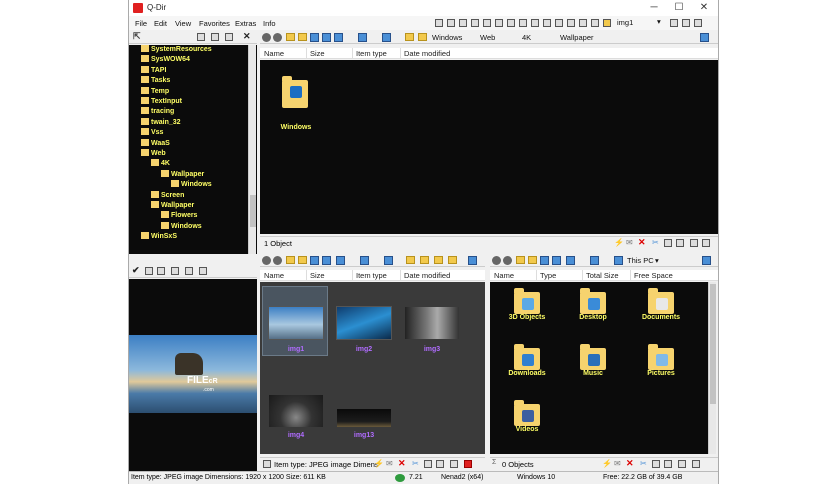 Image resolution: width=836 pixels, height=484 pixels. What do you see at coordinates (160, 164) in the screenshot?
I see `tree-item: 4K` at bounding box center [160, 164].